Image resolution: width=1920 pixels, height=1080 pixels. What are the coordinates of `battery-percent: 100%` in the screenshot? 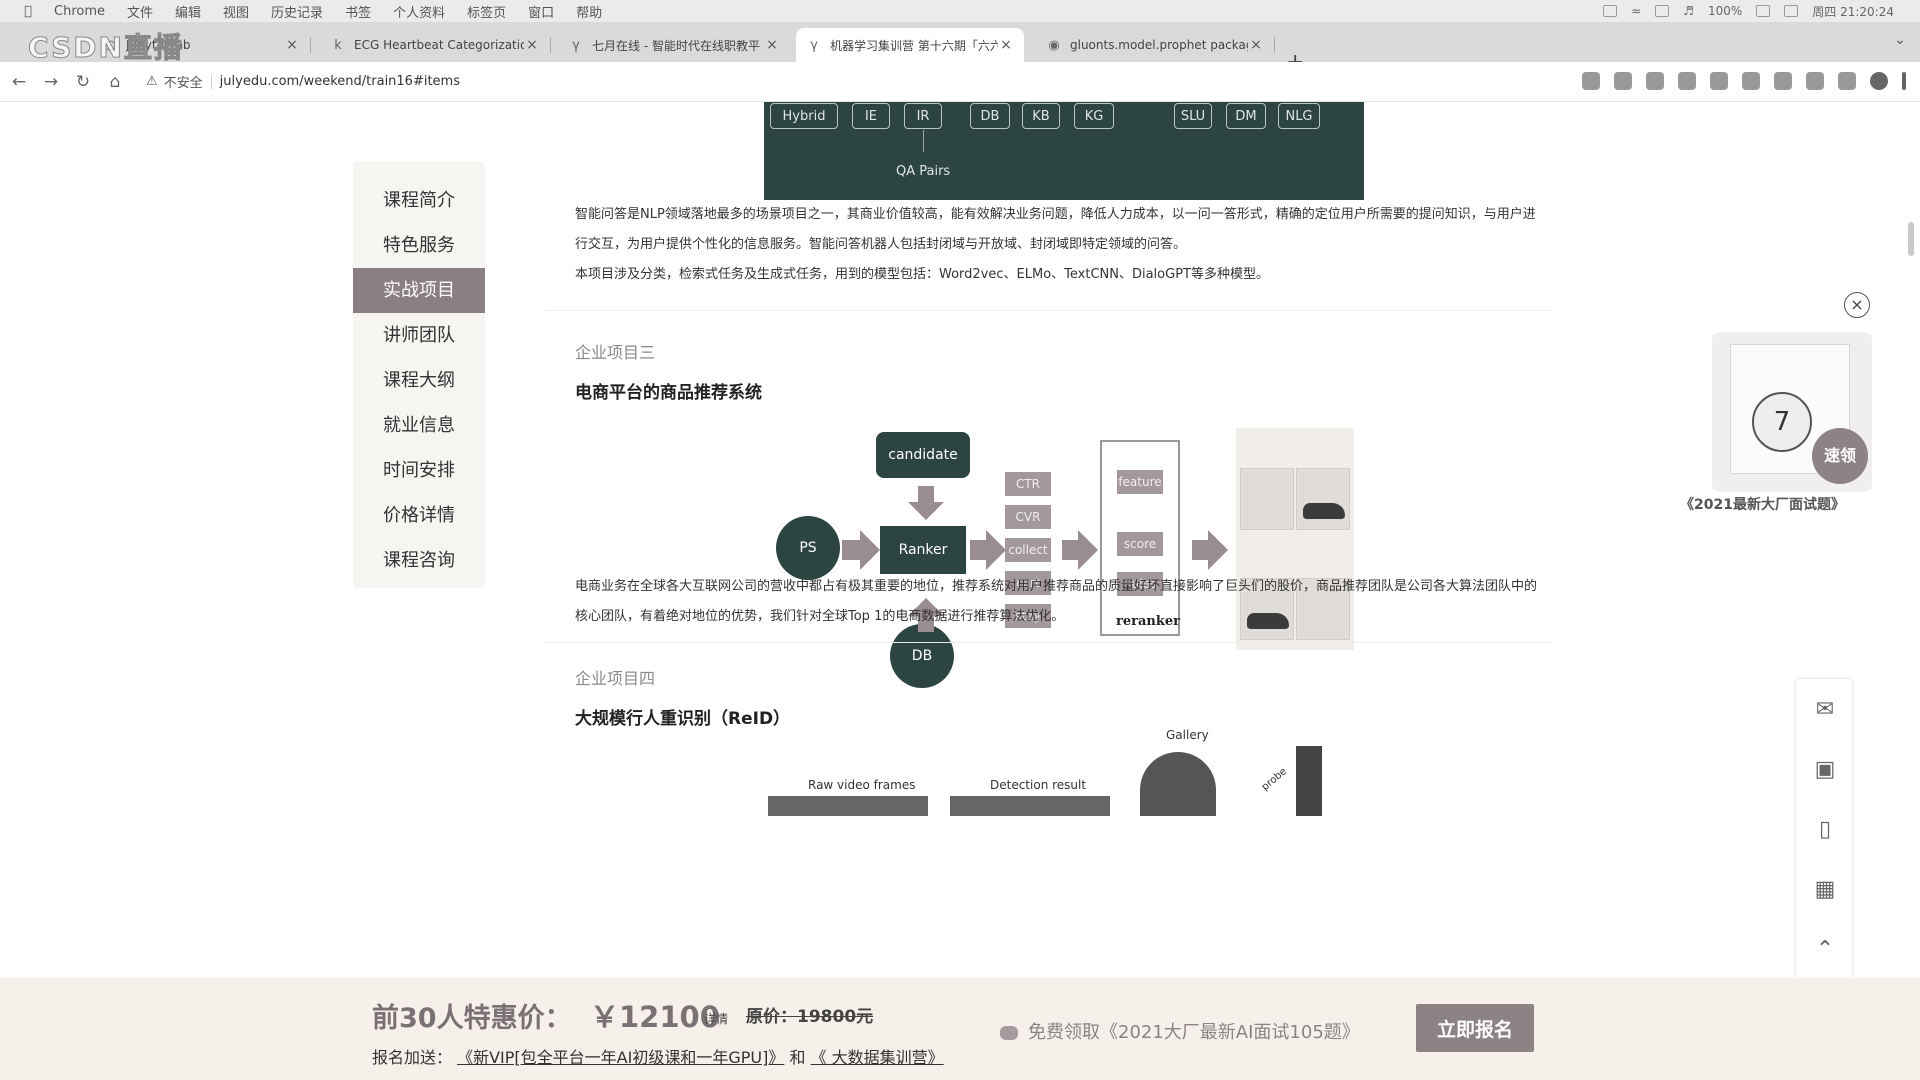 It's located at (1725, 11).